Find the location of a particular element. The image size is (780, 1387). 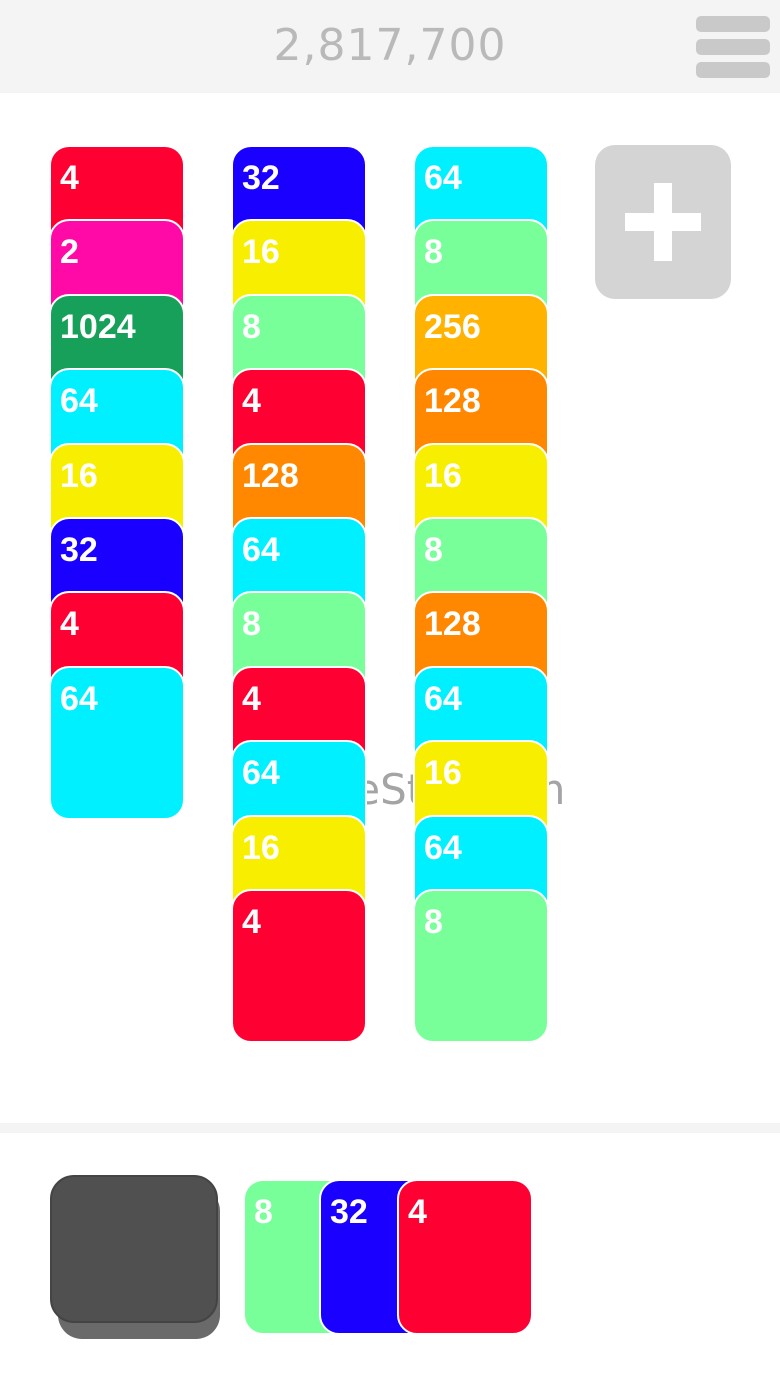

menu-button is located at coordinates (733, 47).